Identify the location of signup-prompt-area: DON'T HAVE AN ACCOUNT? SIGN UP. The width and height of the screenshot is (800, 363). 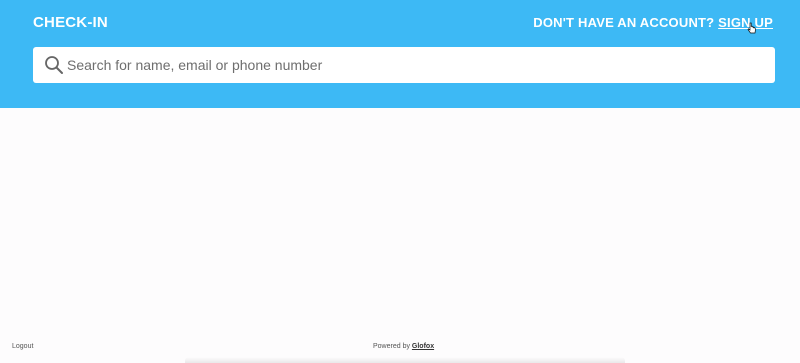
(653, 22).